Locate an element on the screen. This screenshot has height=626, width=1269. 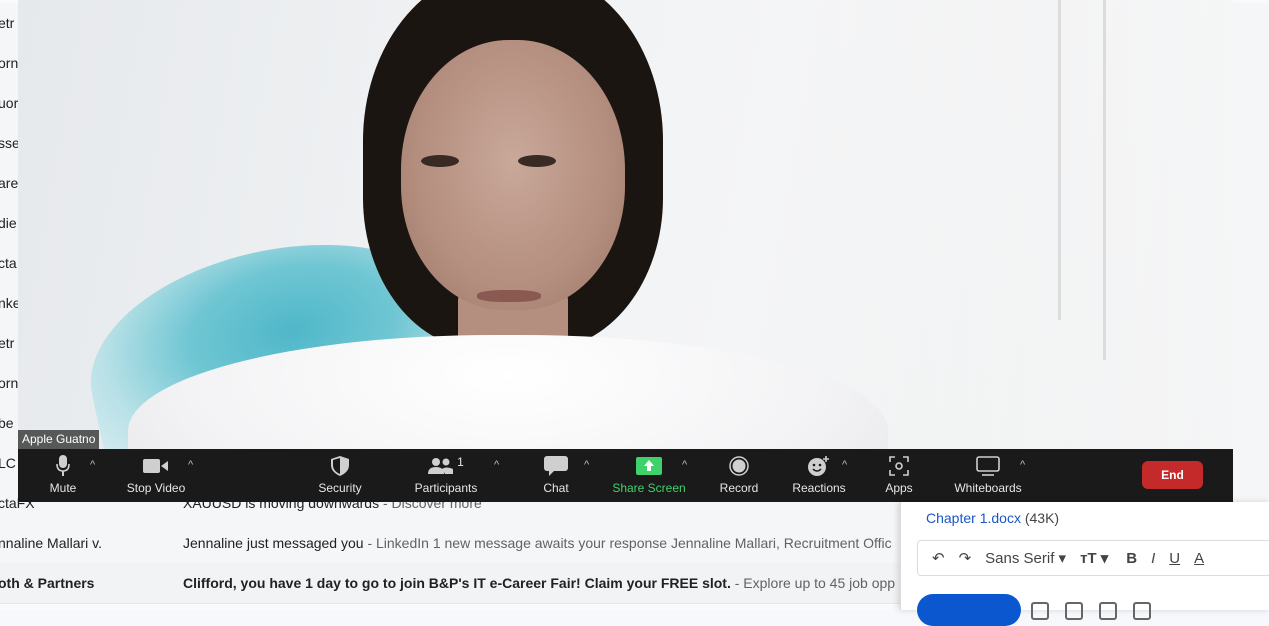
text-color-button: A is located at coordinates (1199, 558).